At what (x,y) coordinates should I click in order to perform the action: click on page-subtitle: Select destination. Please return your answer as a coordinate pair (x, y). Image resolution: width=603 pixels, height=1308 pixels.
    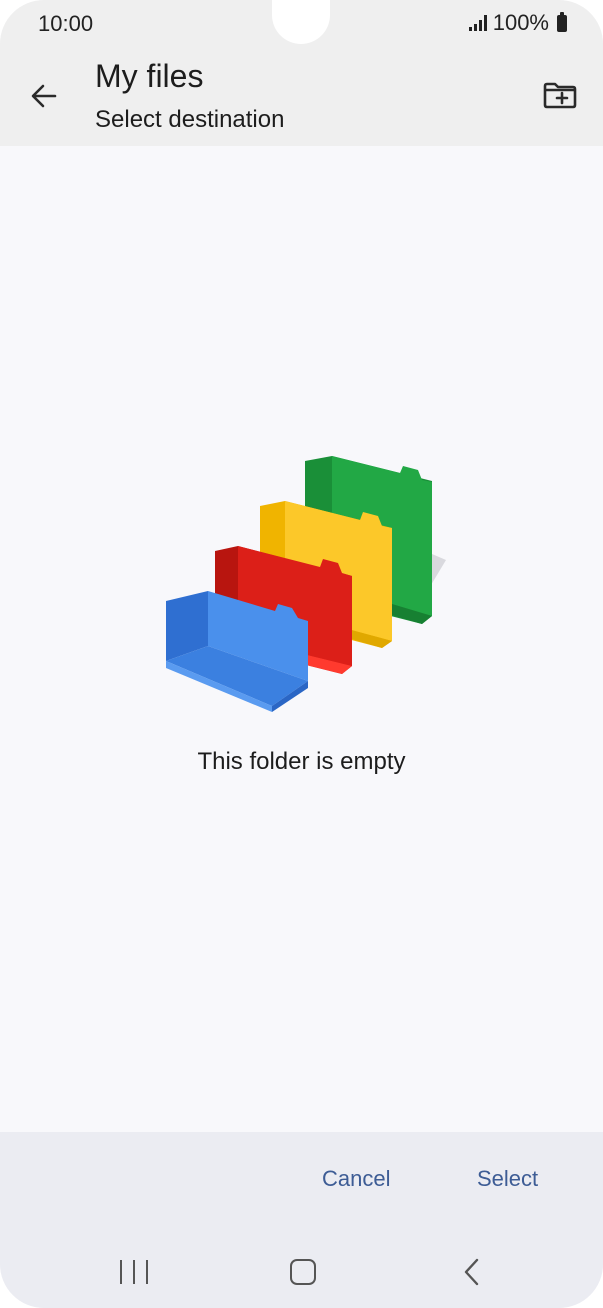
    Looking at the image, I should click on (190, 119).